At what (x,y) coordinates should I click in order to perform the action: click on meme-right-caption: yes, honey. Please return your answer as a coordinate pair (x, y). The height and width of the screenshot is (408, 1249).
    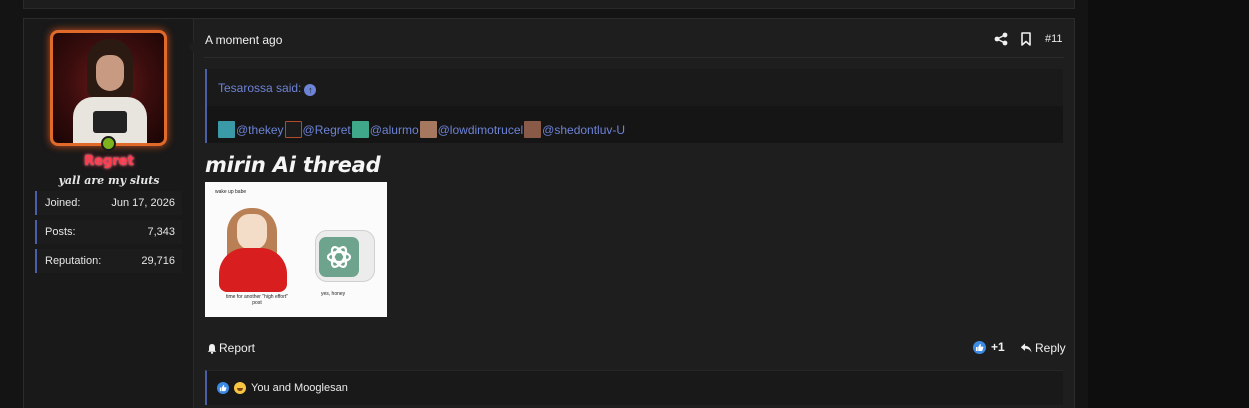
    Looking at the image, I should click on (333, 294).